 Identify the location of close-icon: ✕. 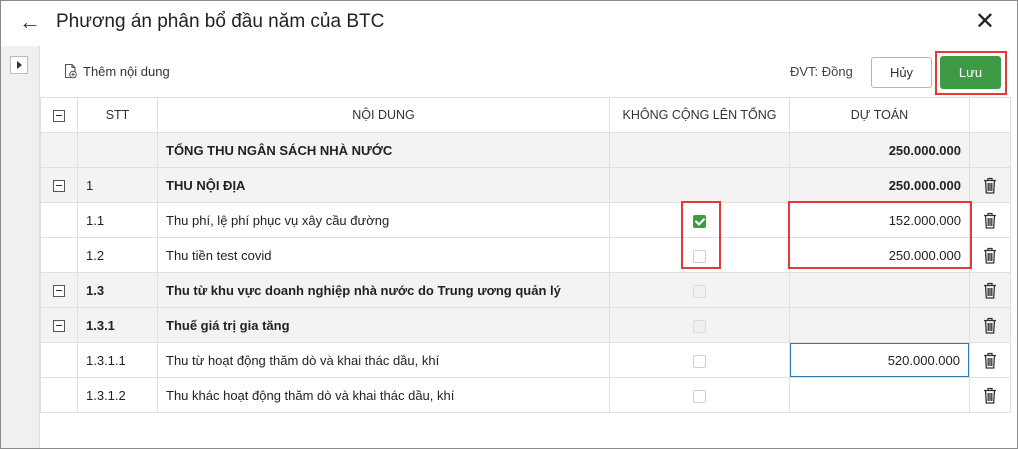
(985, 22).